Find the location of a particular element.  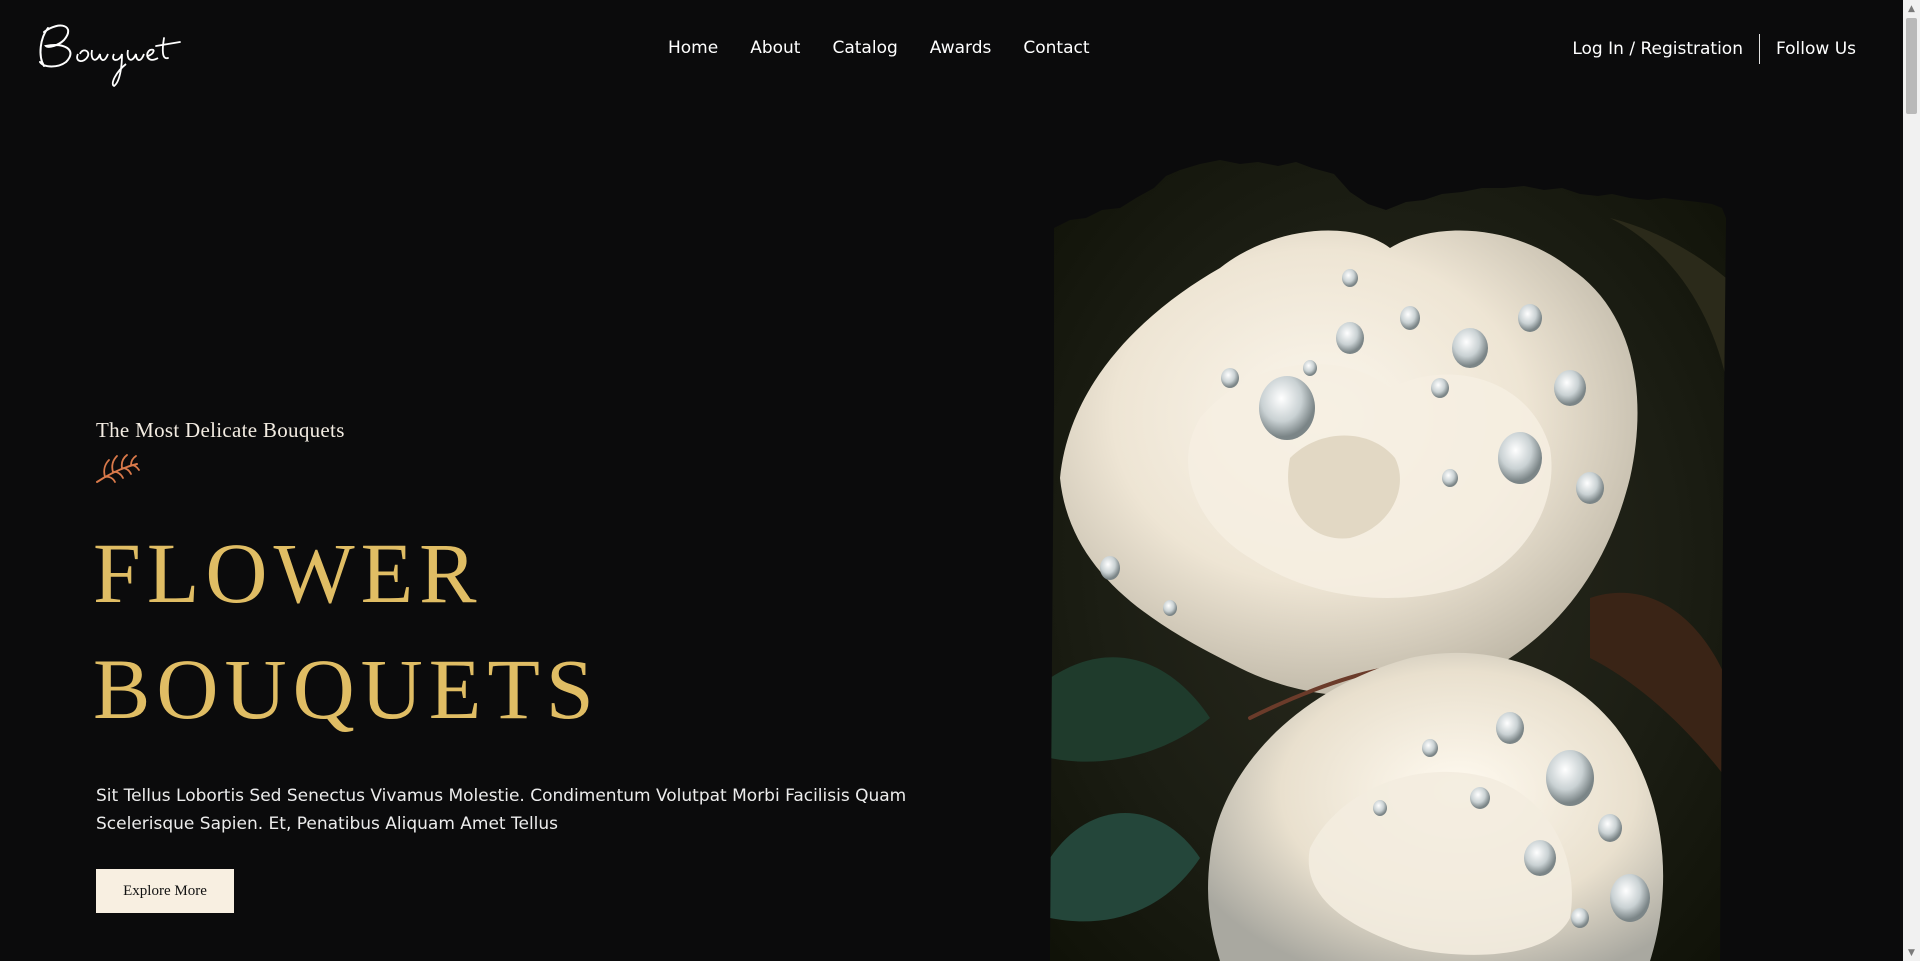

header-divider is located at coordinates (1759, 49).